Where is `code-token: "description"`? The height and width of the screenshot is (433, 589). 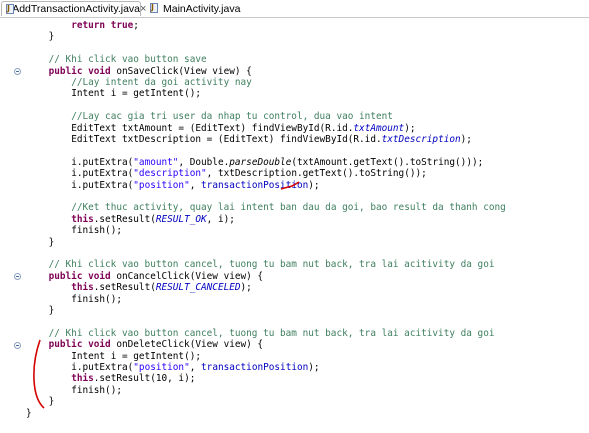 code-token: "description" is located at coordinates (170, 174).